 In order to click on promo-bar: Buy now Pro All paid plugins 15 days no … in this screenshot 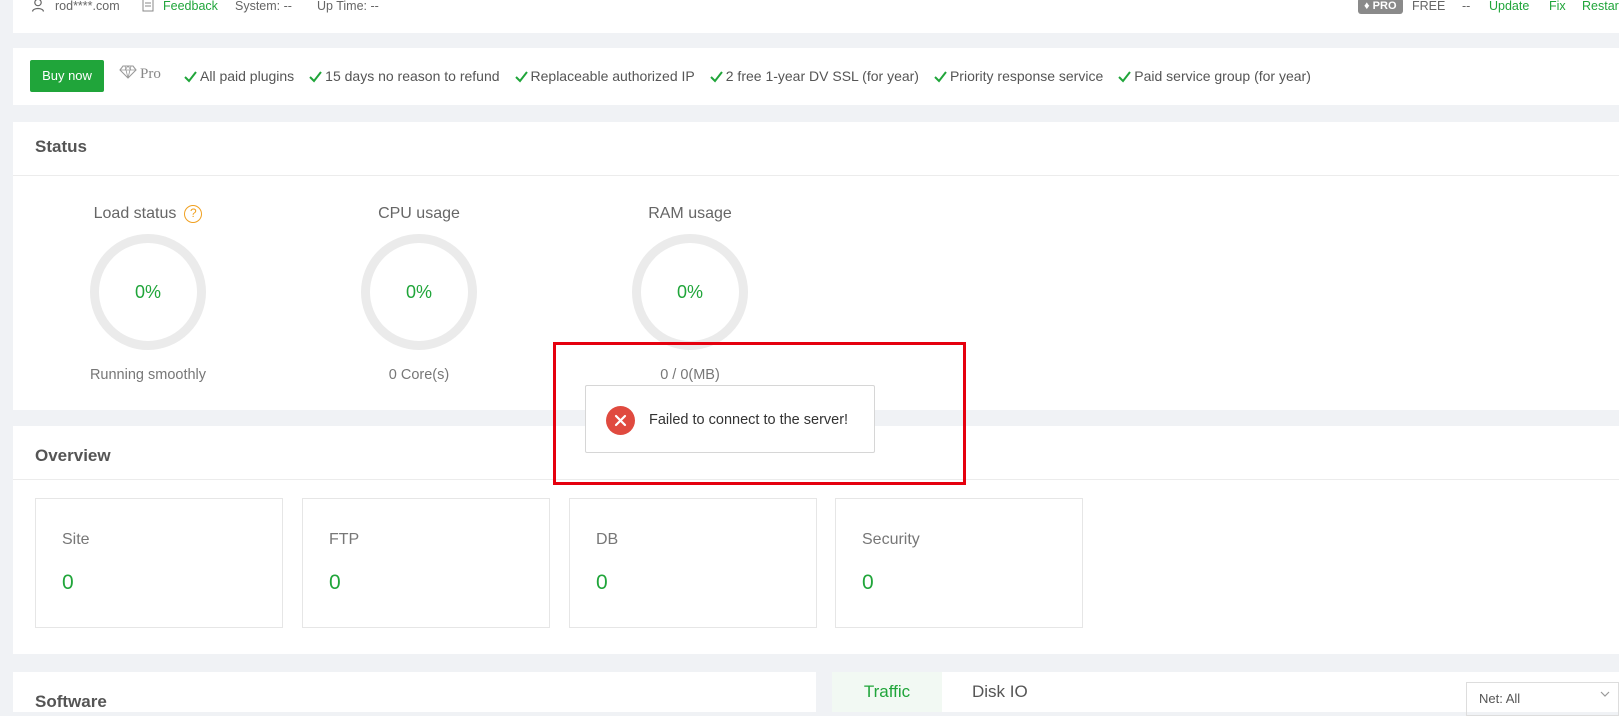, I will do `click(816, 76)`.